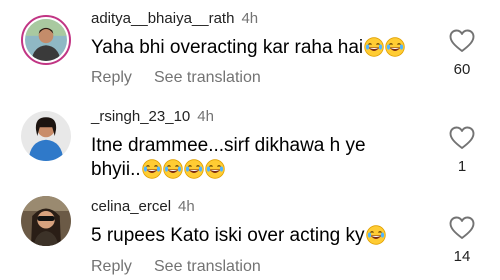 The image size is (500, 280). I want to click on comment-username: aditya__bhaiya__rath 4h, so click(174, 18).